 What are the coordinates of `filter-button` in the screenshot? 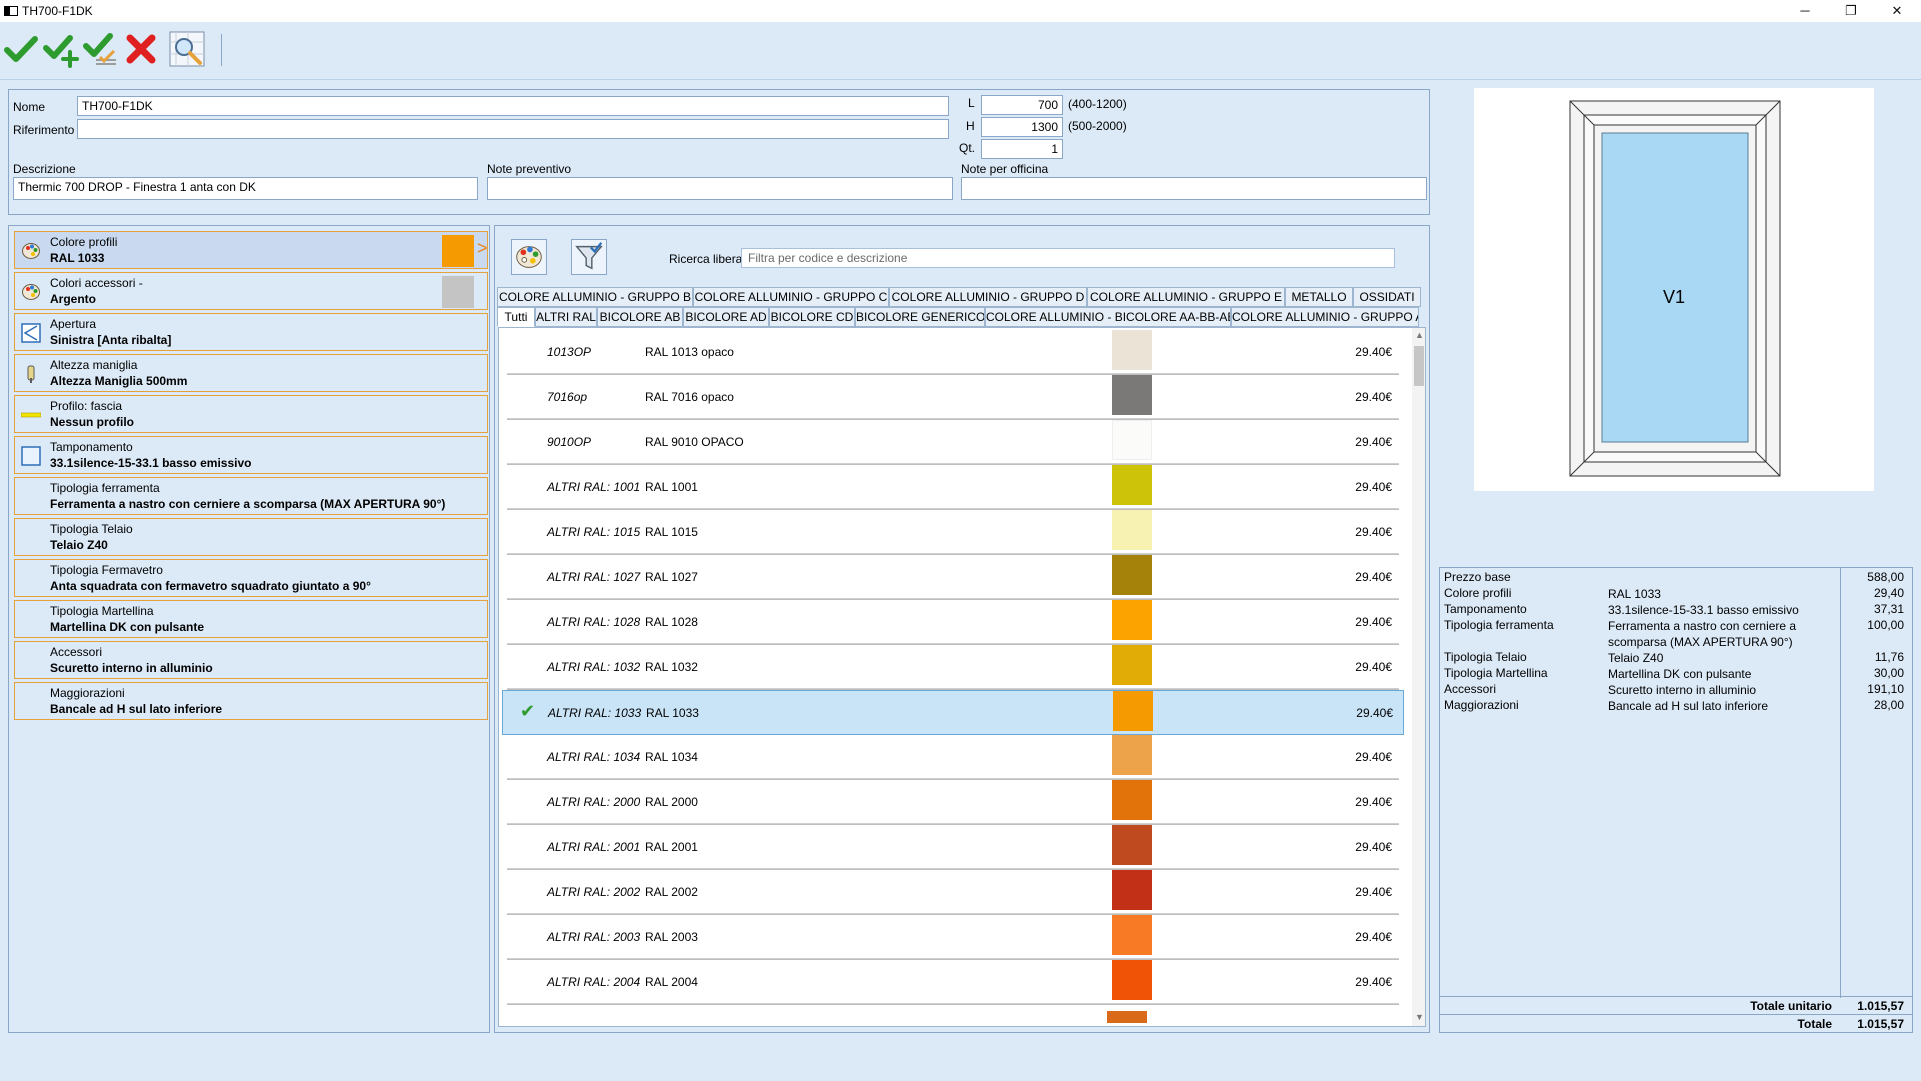 It's located at (589, 257).